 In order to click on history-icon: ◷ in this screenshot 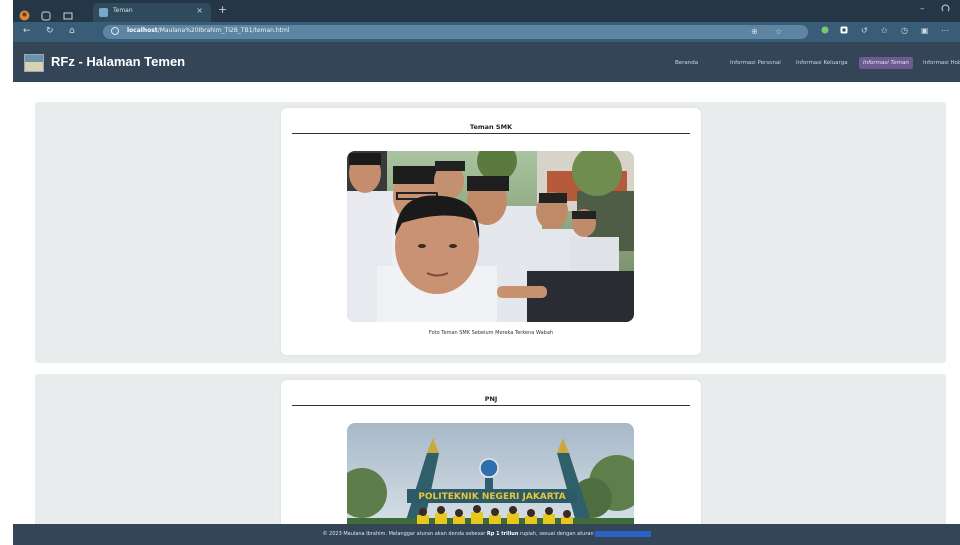, I will do `click(904, 30)`.